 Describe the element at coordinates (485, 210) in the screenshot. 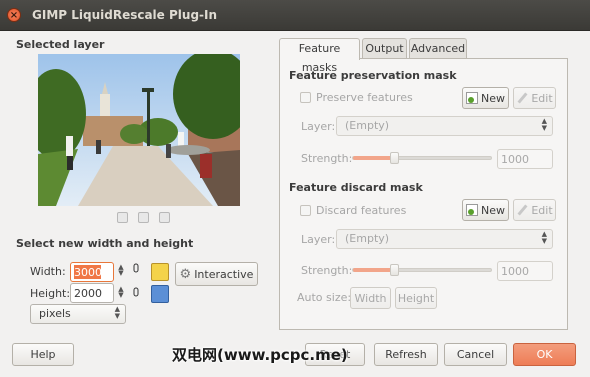

I see `new-discard-button: New` at that location.